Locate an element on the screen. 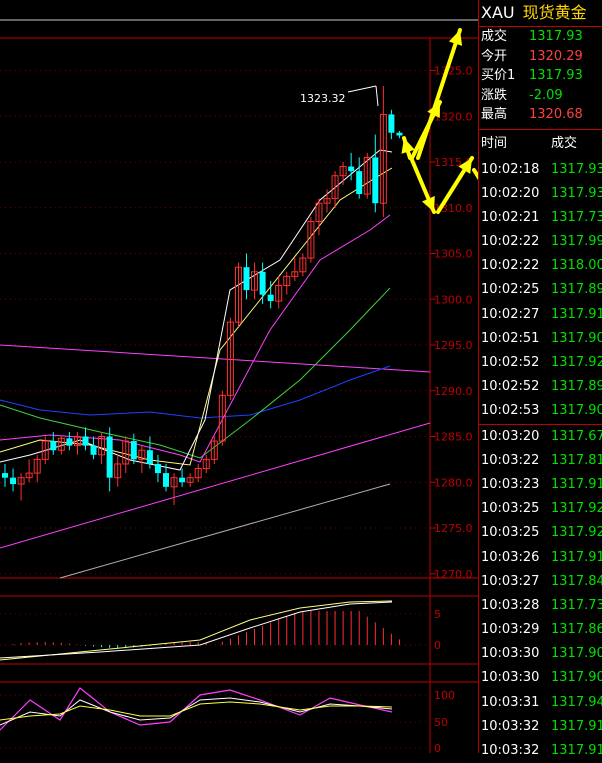  price-label: 1300.0 is located at coordinates (453, 299).